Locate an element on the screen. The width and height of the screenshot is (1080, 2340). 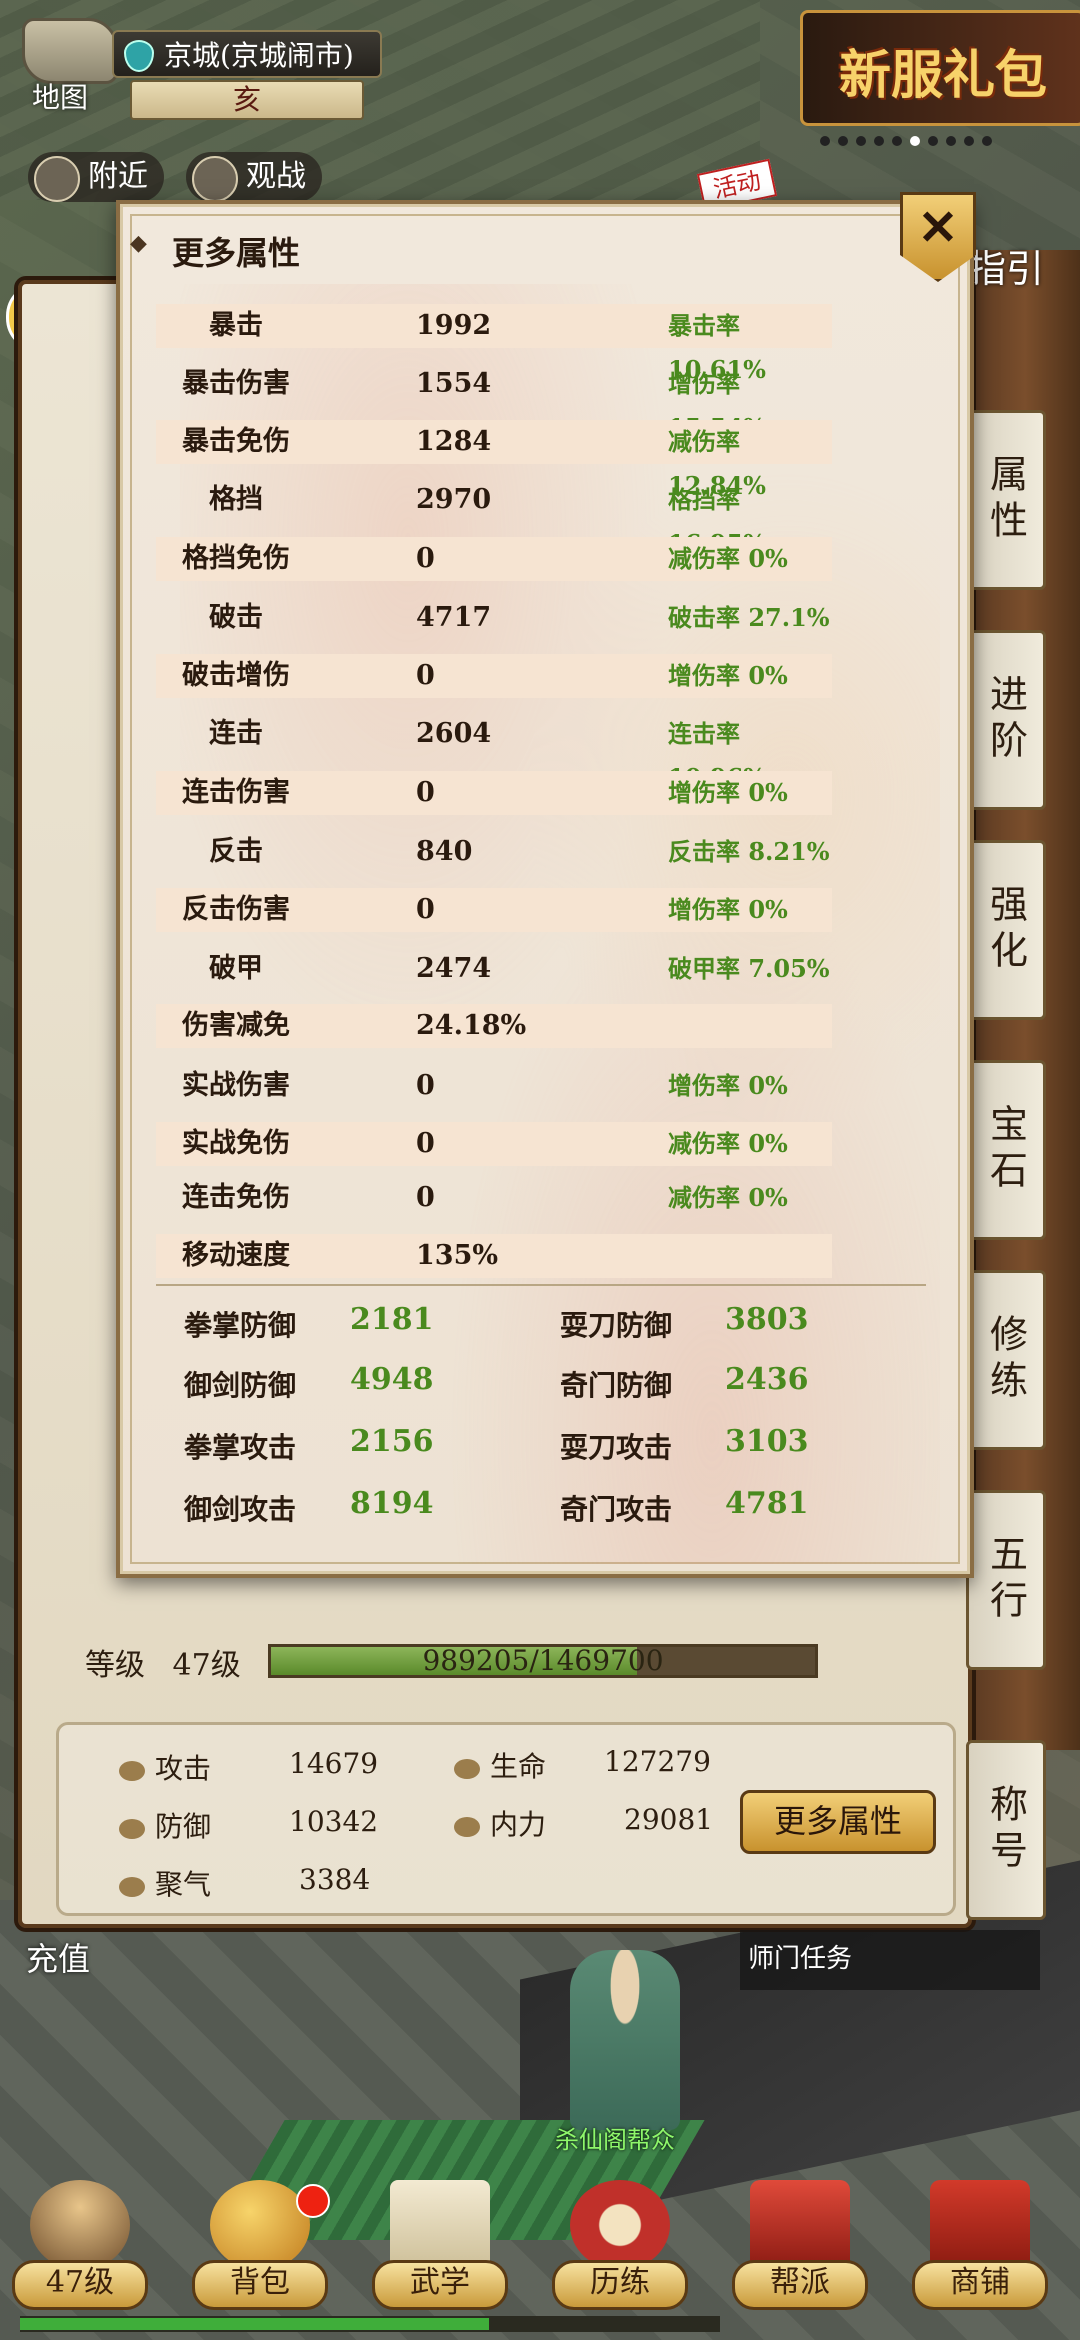
nearby-icon is located at coordinates (57, 179).